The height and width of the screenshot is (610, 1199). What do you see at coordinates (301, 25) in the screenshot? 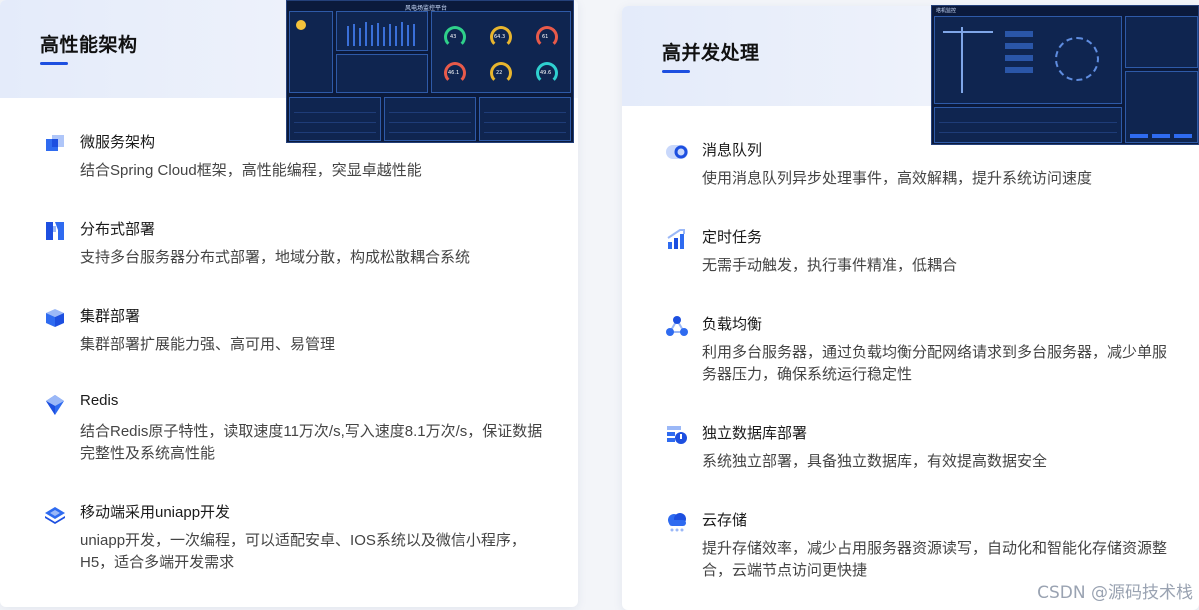
I see `sun-icon` at bounding box center [301, 25].